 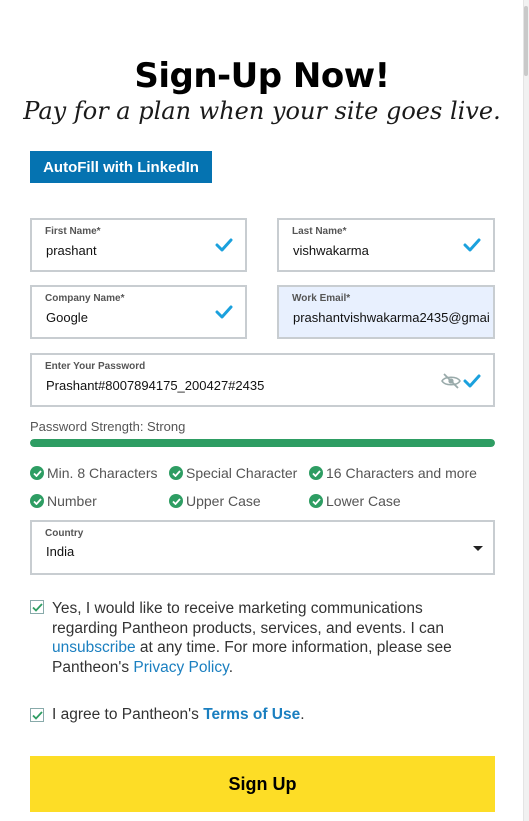 I want to click on page-title: Sign-Up Now!, so click(x=262, y=76).